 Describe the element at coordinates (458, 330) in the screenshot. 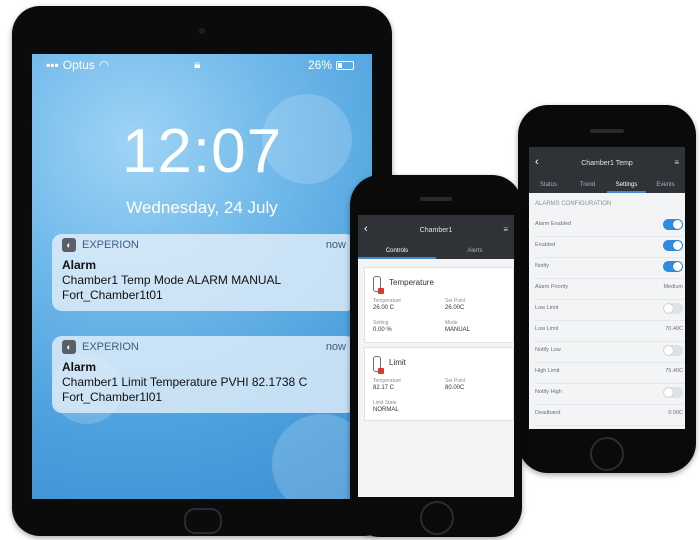

I see `field-value: MANUAL` at that location.